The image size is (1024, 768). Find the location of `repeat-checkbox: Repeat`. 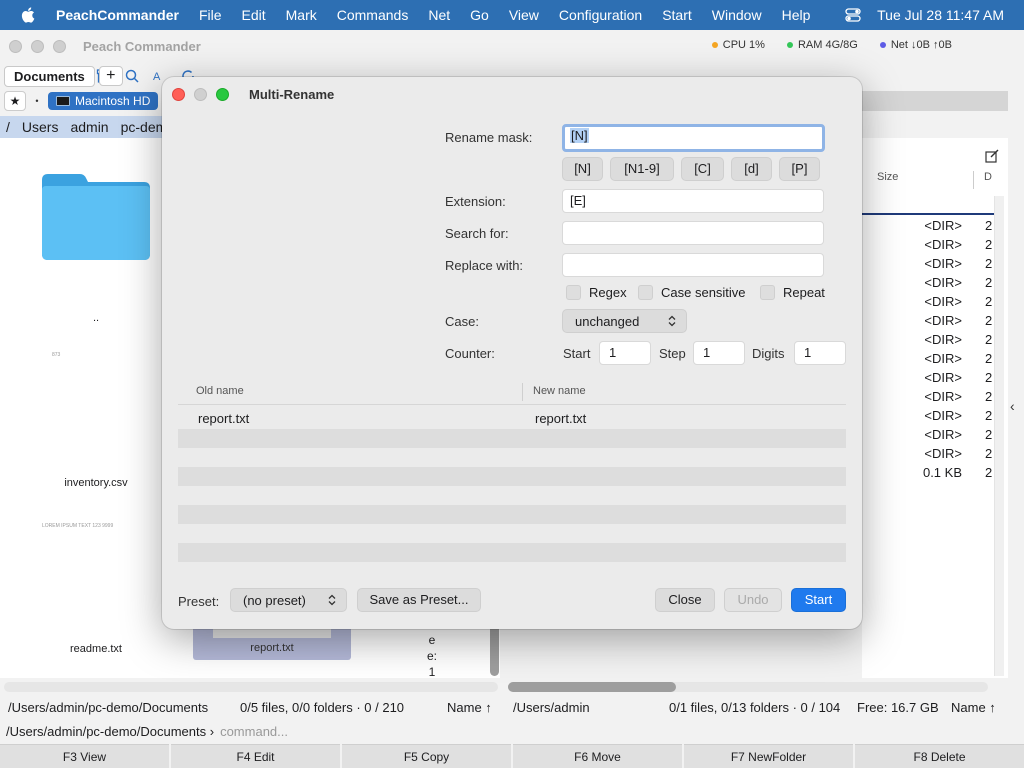

repeat-checkbox: Repeat is located at coordinates (792, 292).